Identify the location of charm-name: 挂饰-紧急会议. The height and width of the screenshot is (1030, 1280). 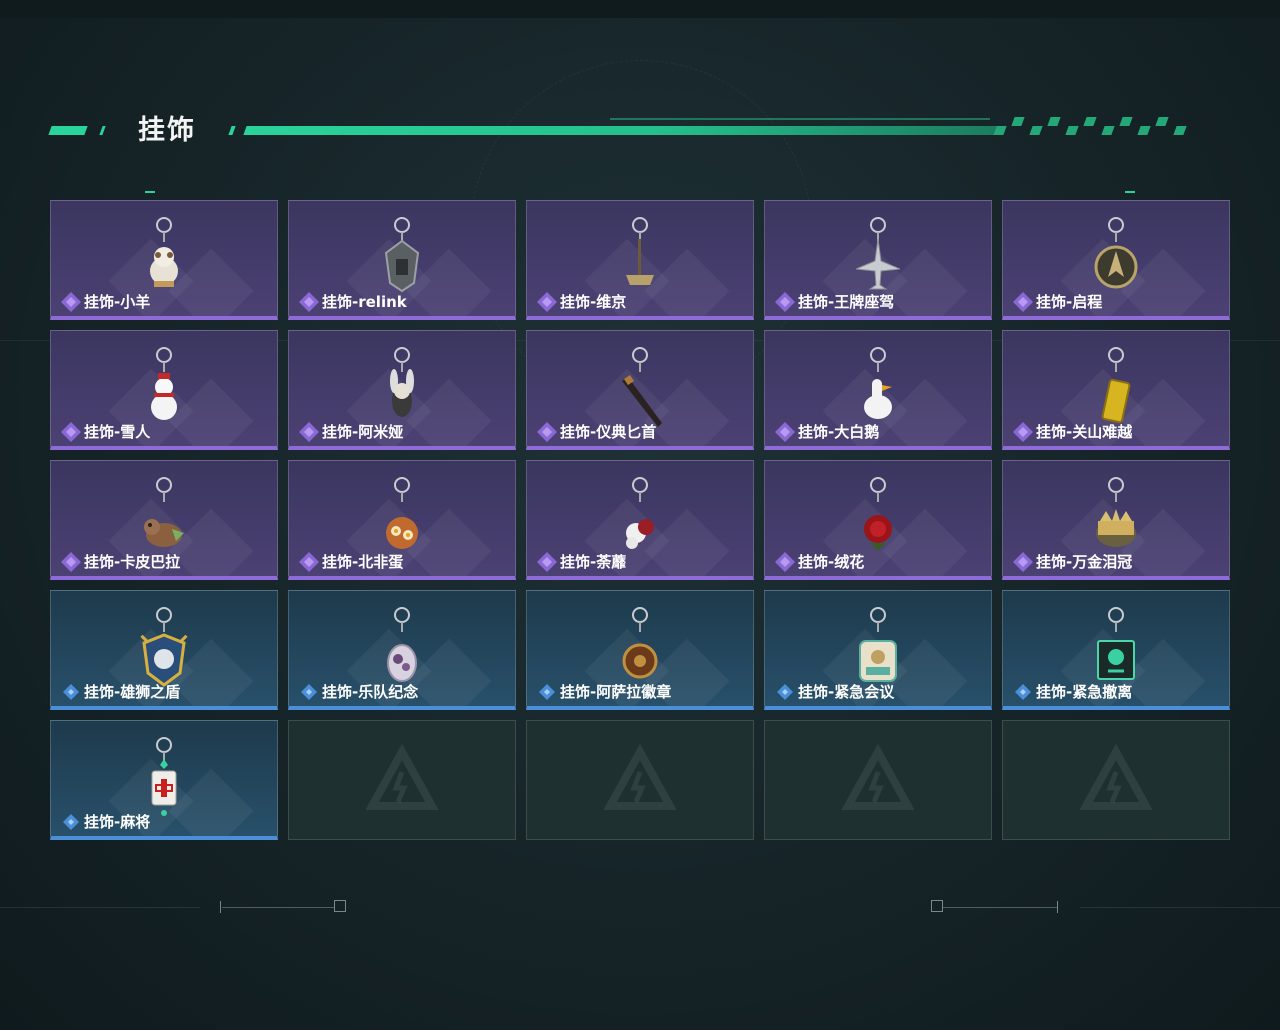
(846, 692).